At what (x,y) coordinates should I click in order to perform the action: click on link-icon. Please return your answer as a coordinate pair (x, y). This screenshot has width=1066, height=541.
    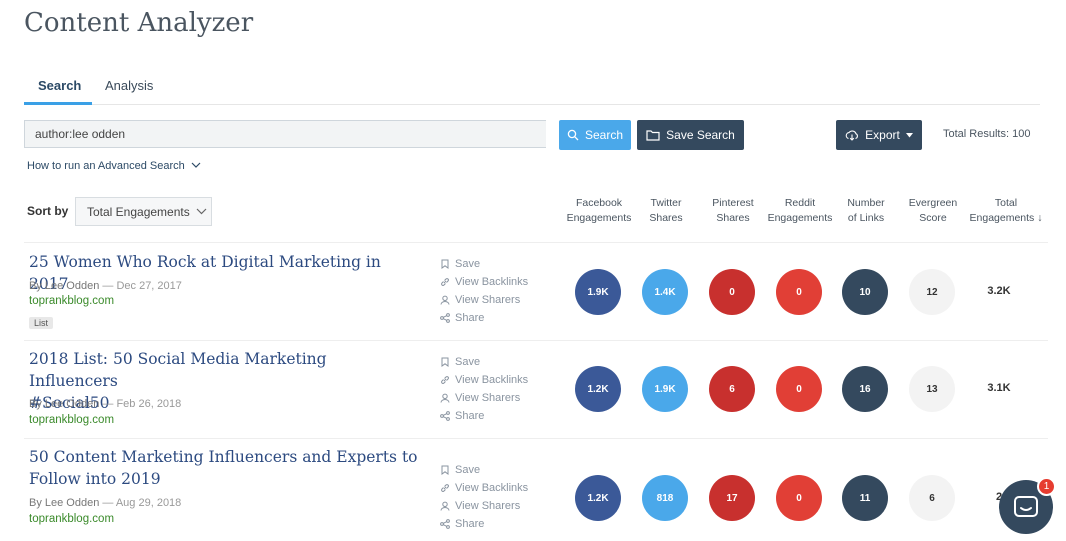
    Looking at the image, I should click on (445, 488).